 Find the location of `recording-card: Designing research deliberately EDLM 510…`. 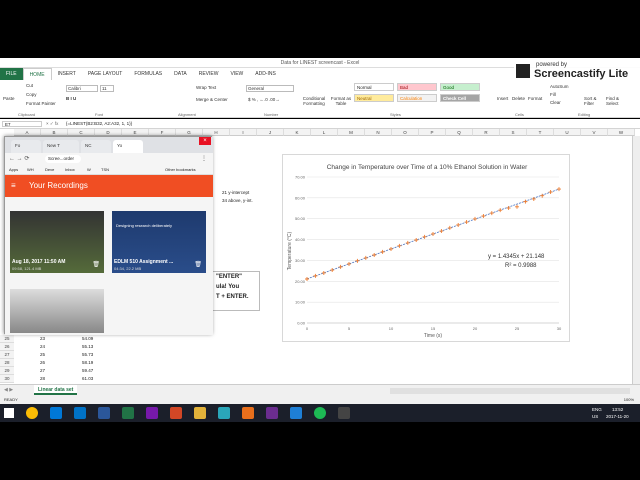

recording-card: Designing research deliberately EDLM 510… is located at coordinates (159, 242).